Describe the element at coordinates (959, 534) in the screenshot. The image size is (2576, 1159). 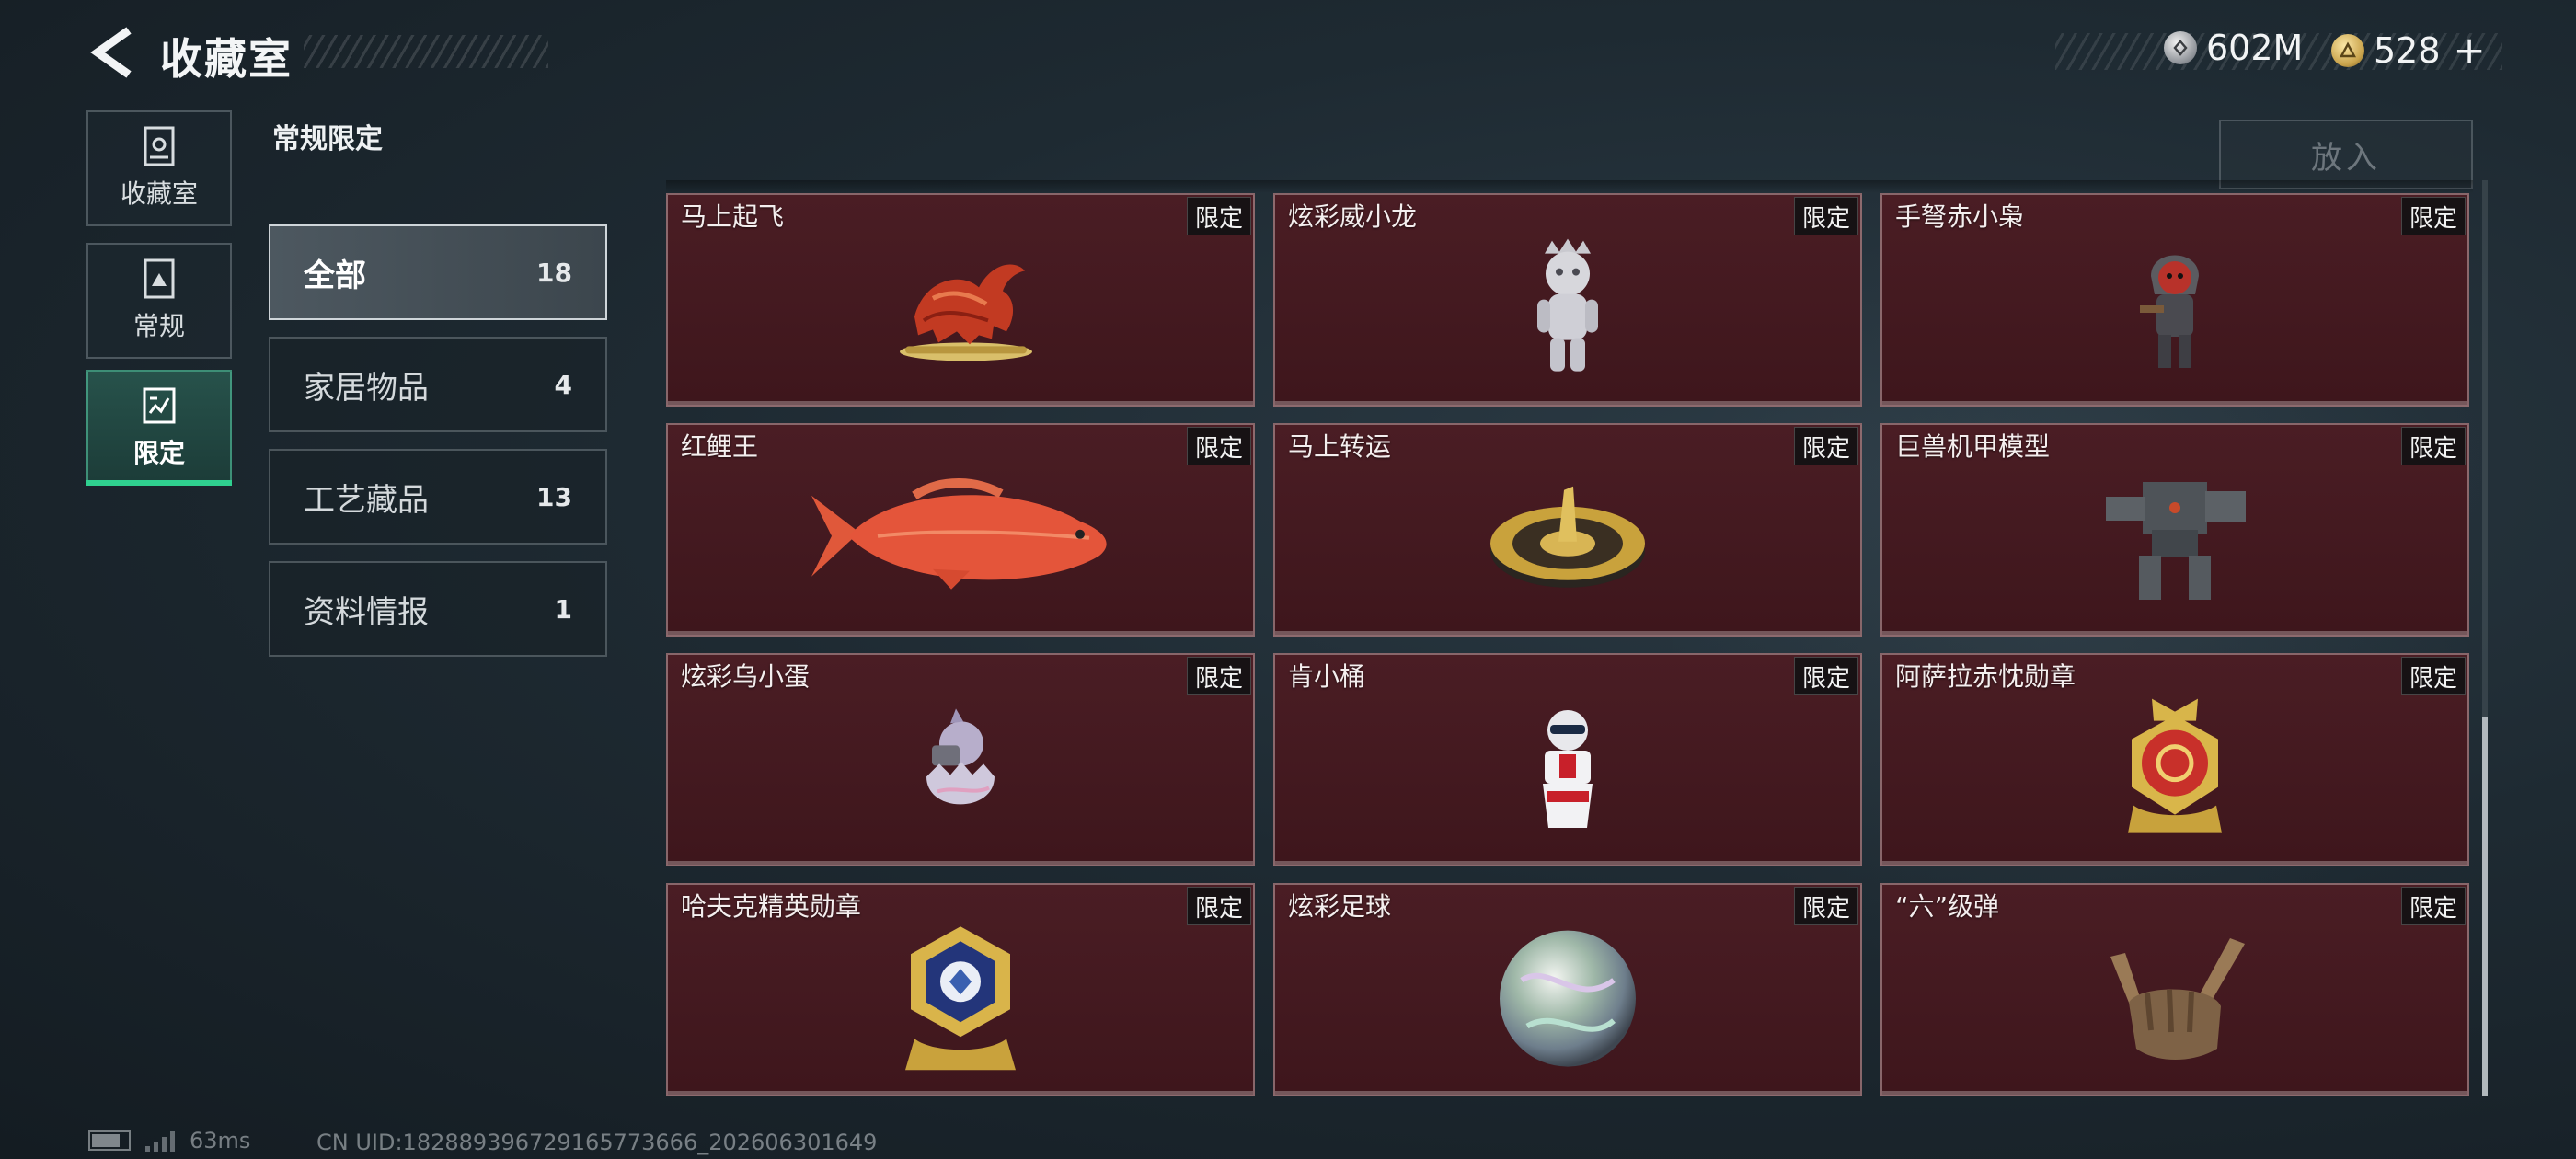
I see `red-carp-icon` at that location.